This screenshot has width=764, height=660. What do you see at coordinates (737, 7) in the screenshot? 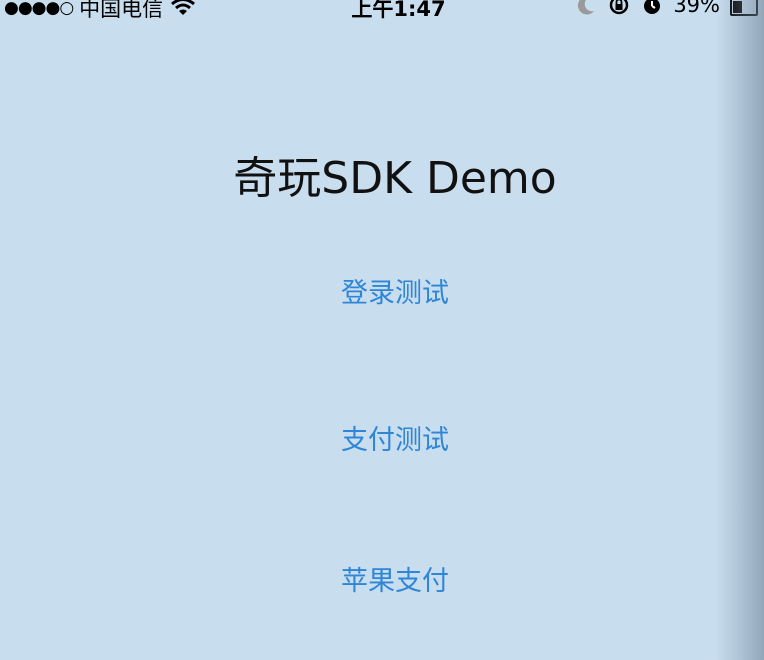
I see `battery-fill` at bounding box center [737, 7].